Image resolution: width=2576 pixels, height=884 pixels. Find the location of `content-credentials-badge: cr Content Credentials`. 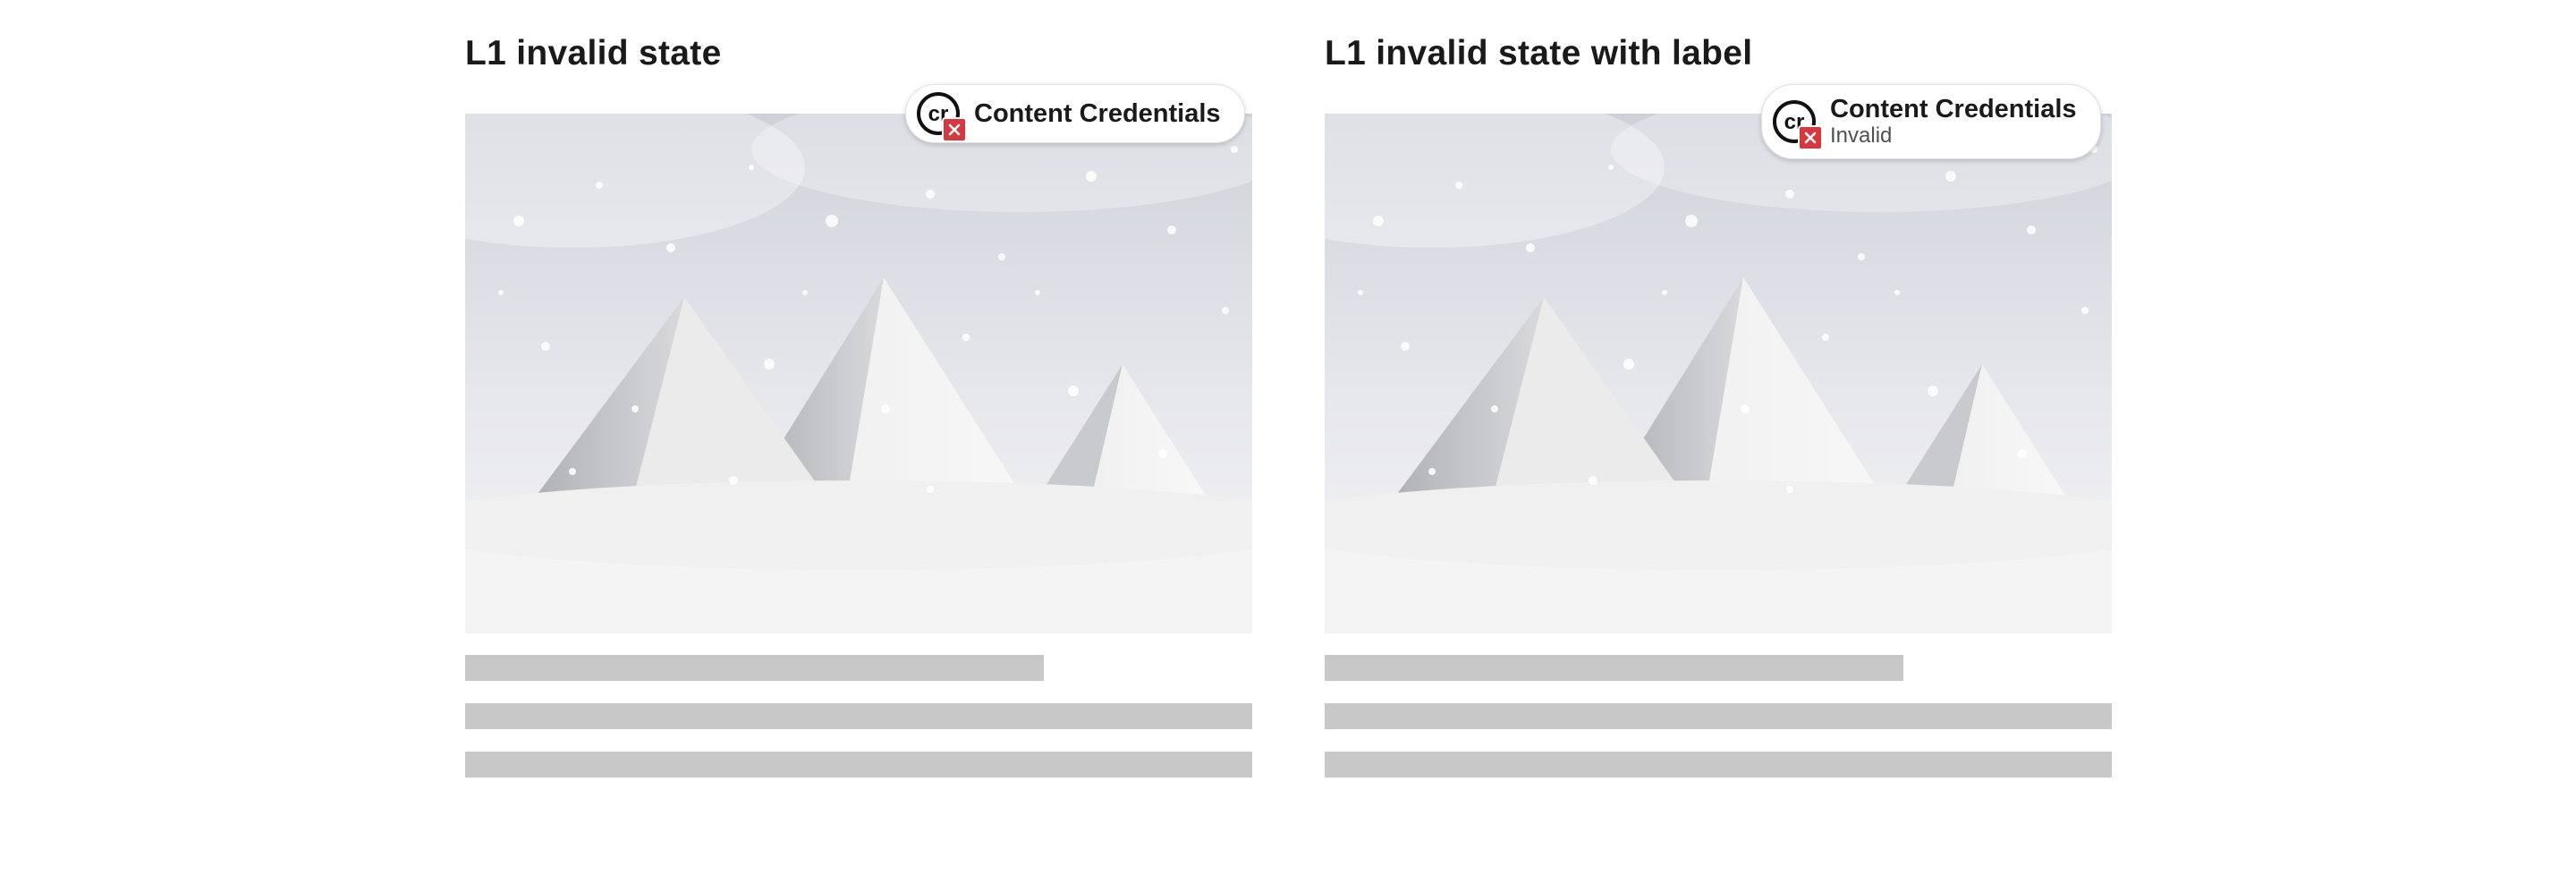

content-credentials-badge: cr Content Credentials is located at coordinates (1075, 113).